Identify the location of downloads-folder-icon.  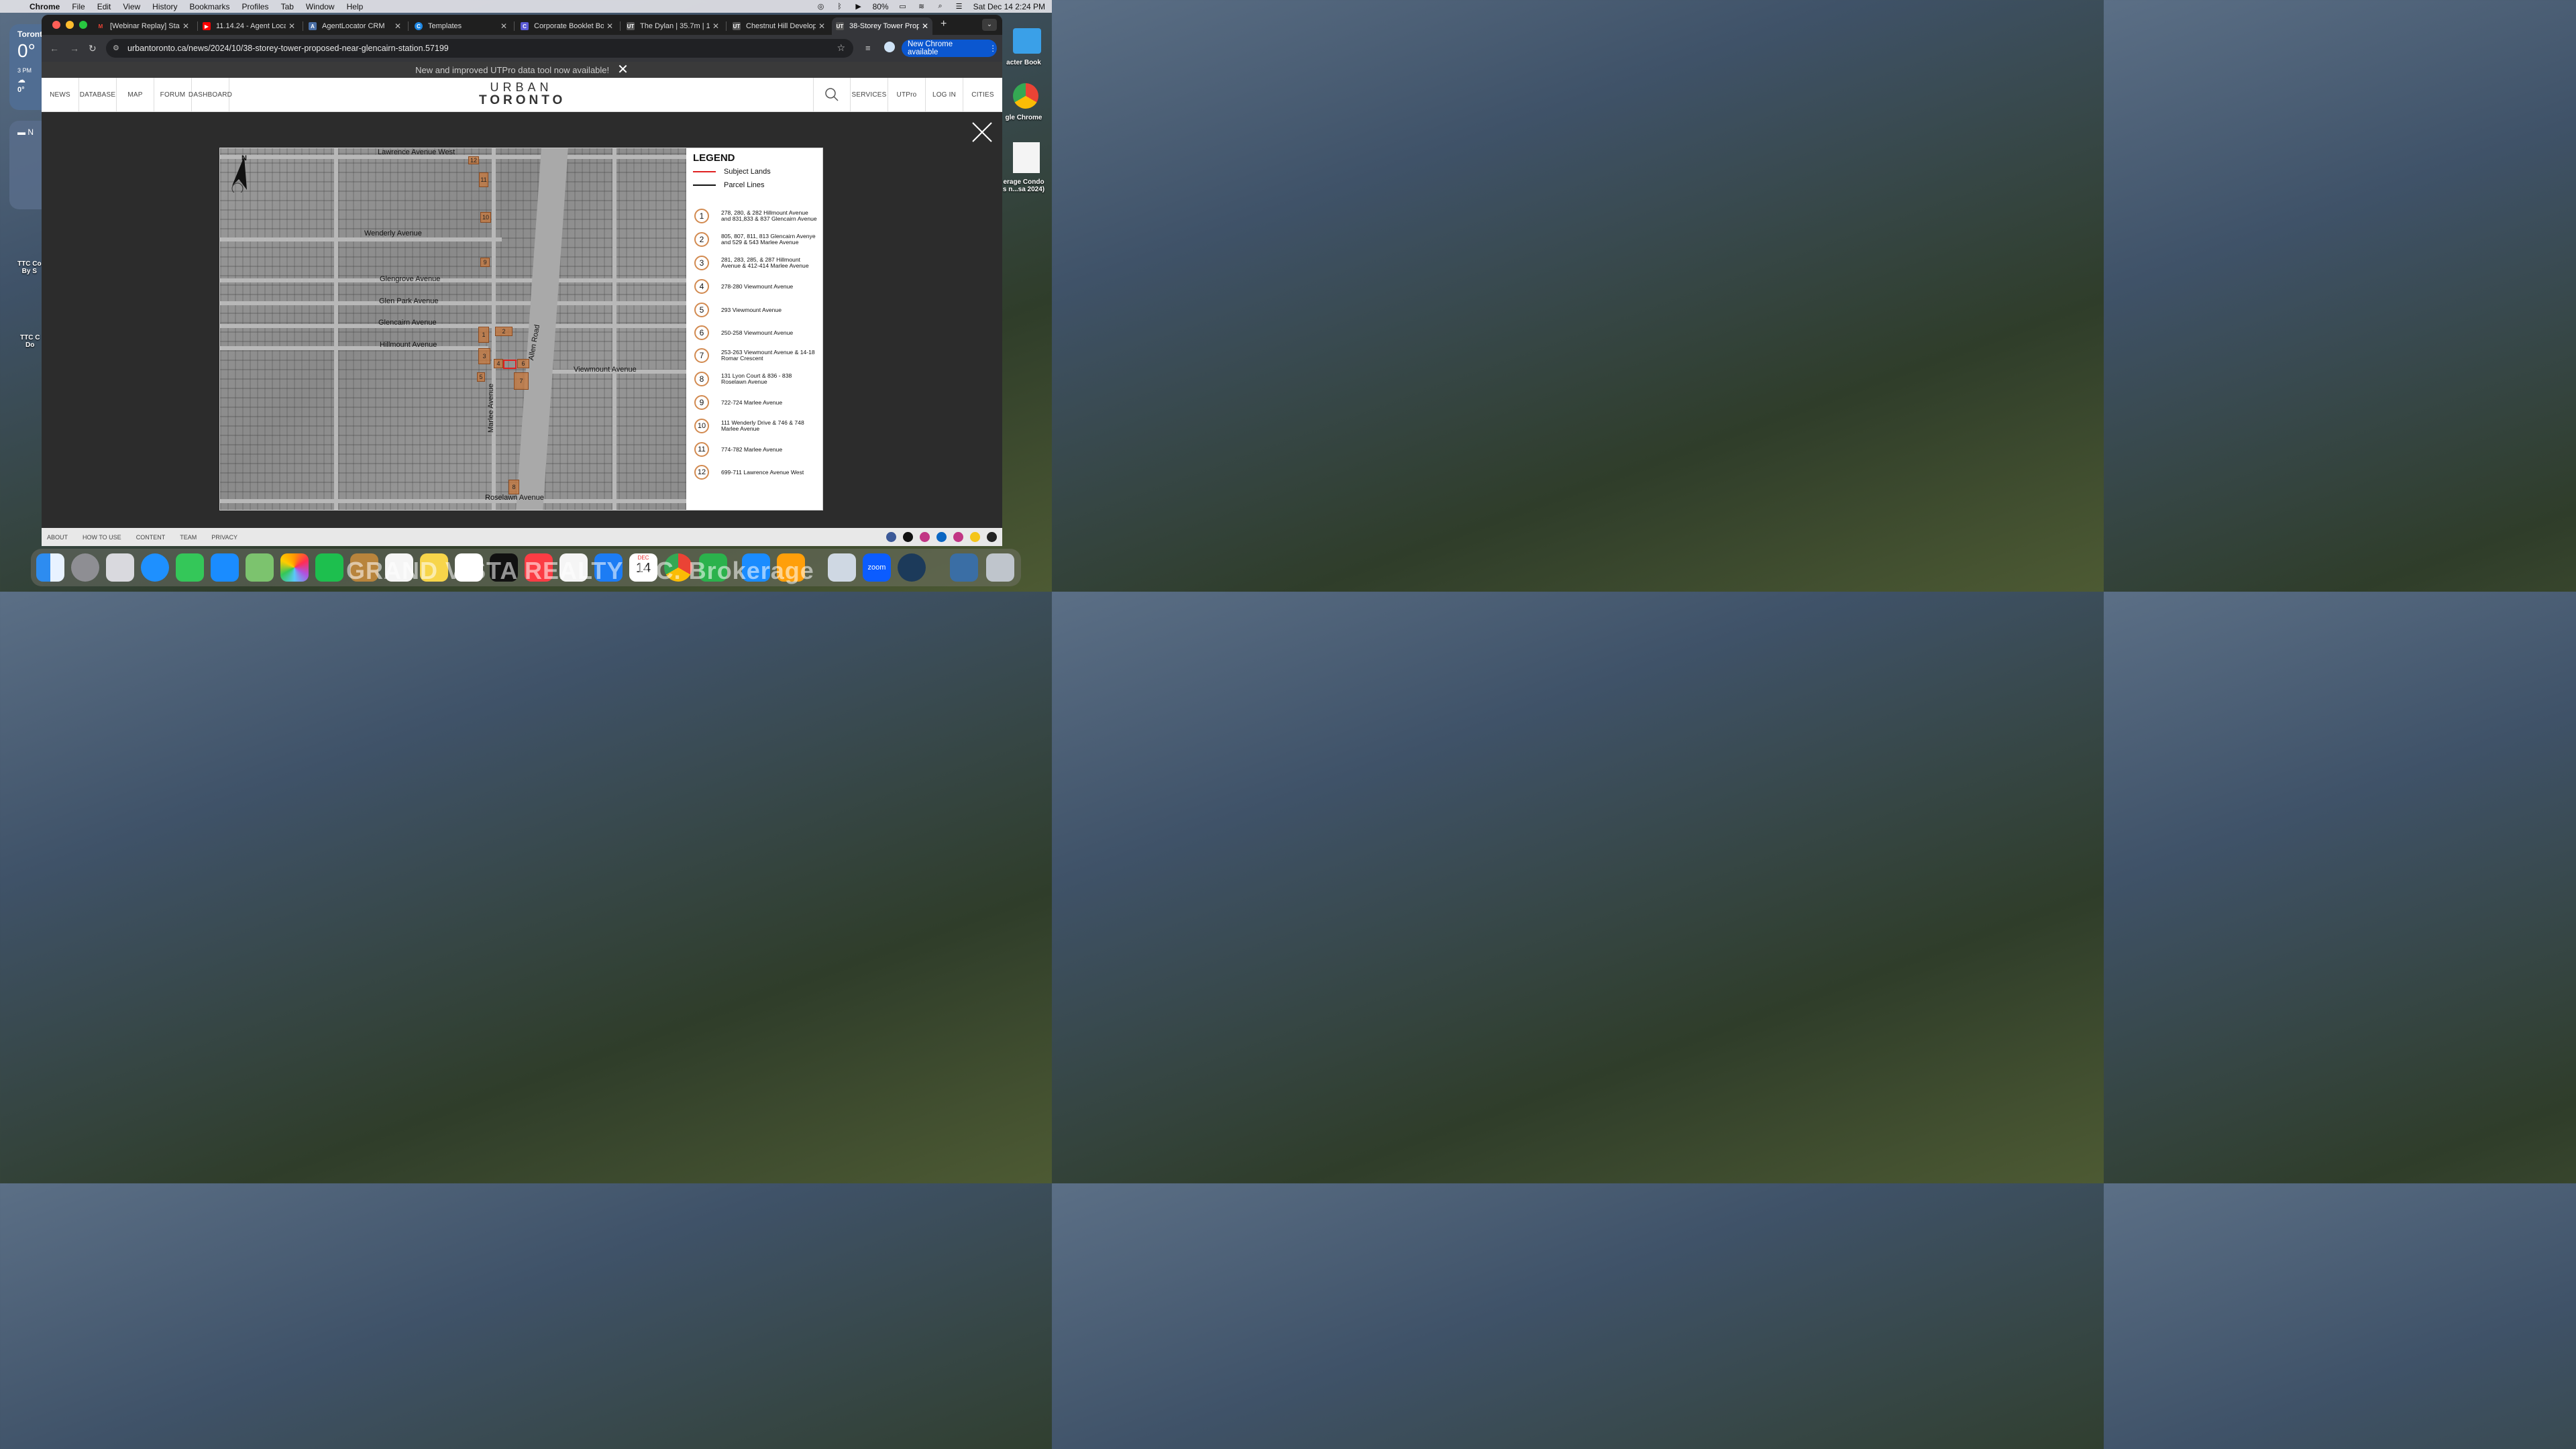
(964, 567).